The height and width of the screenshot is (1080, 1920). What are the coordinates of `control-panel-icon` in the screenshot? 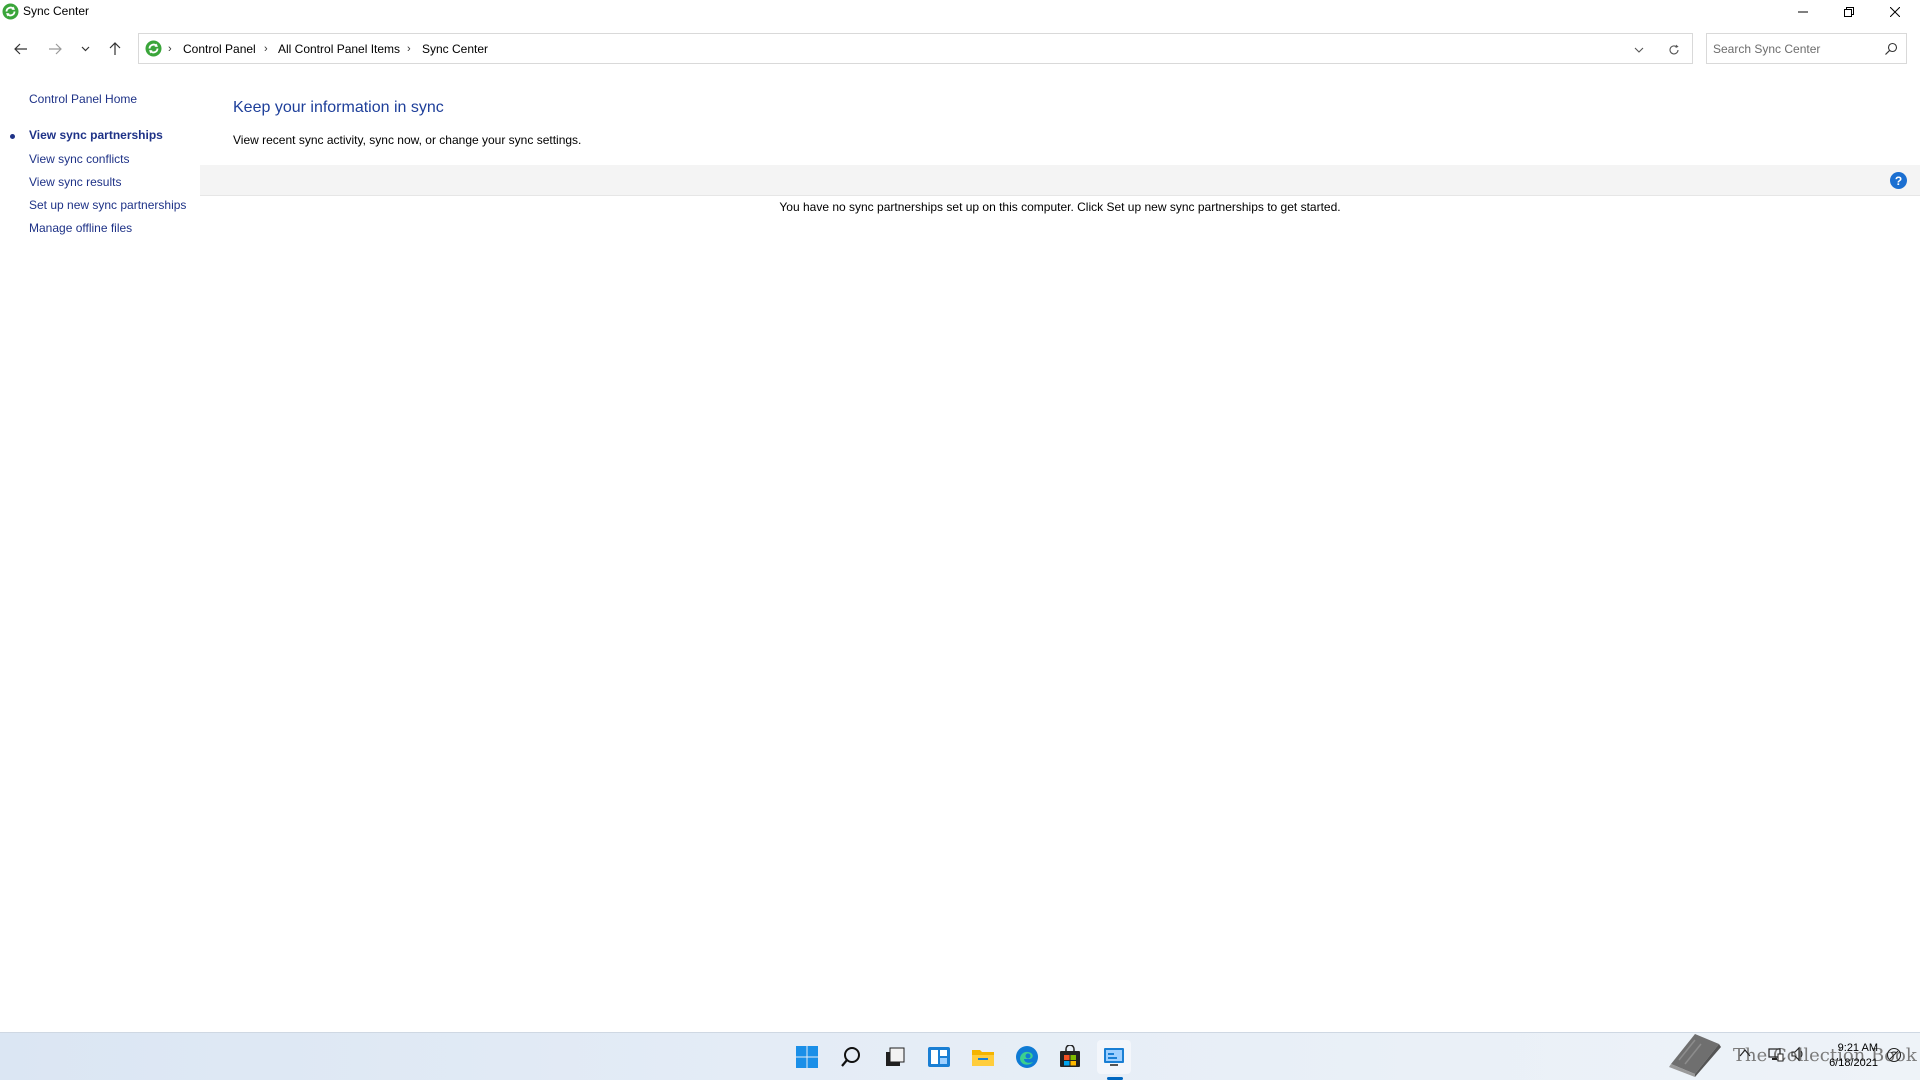 It's located at (1114, 1057).